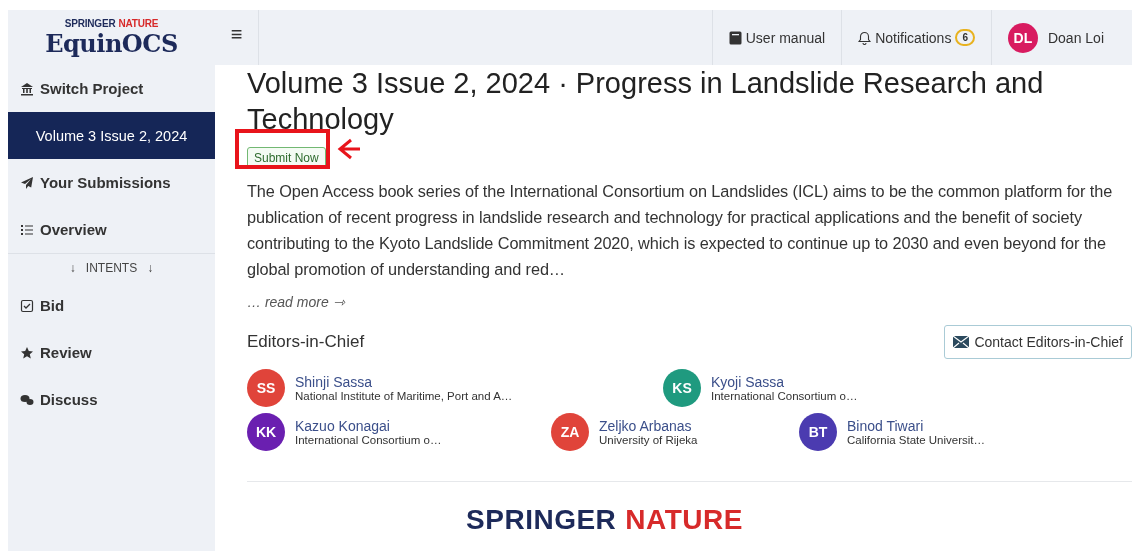 Image resolution: width=1132 pixels, height=551 pixels. What do you see at coordinates (818, 432) in the screenshot?
I see `editor-avatar: BT` at bounding box center [818, 432].